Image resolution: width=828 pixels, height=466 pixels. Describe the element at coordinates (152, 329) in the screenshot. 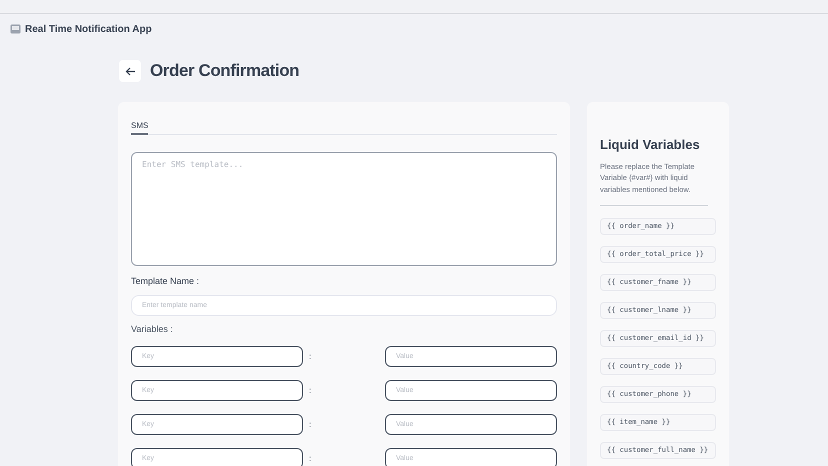

I see `variables-label: Variables :` at that location.